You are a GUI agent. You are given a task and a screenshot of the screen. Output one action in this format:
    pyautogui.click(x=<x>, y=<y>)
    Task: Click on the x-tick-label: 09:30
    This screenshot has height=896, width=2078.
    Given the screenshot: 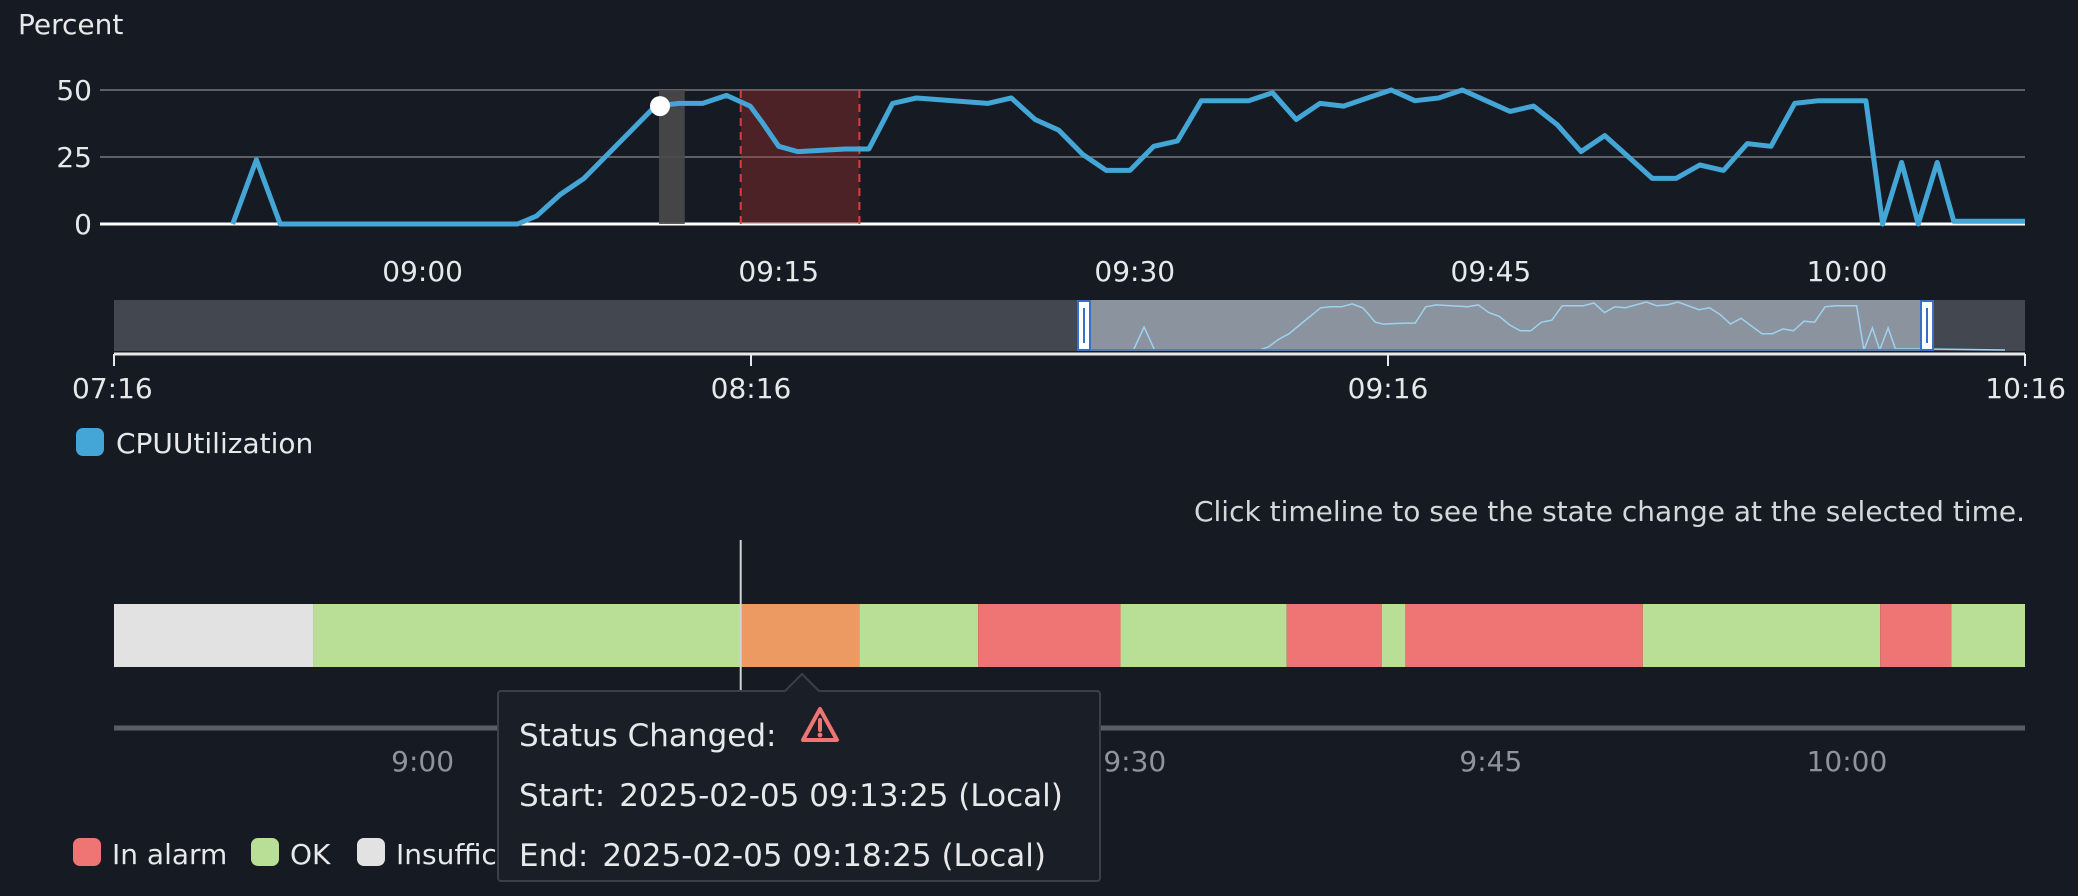 What is the action you would take?
    pyautogui.click(x=1134, y=271)
    